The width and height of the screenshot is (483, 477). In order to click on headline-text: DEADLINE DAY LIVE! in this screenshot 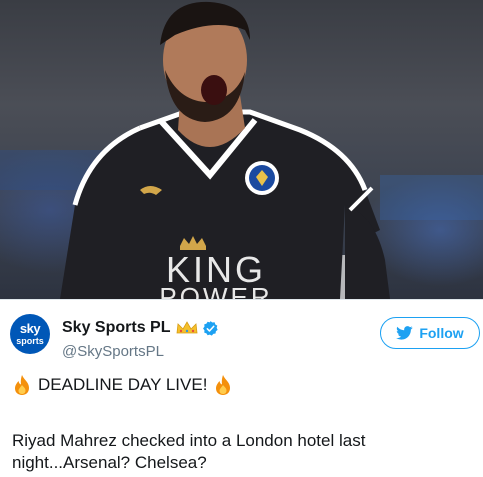, I will do `click(123, 384)`.